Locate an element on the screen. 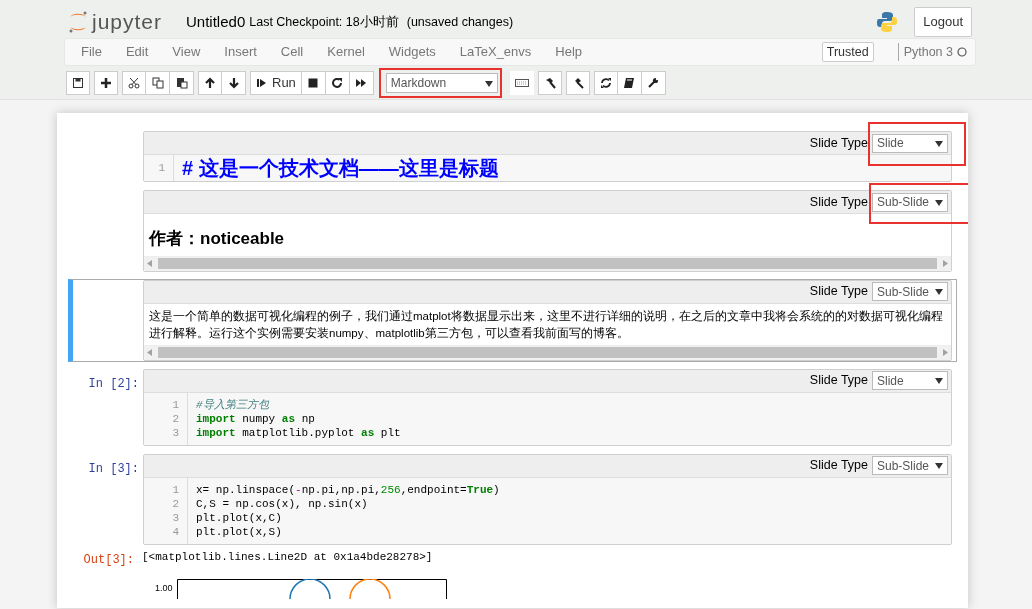 This screenshot has height=609, width=1032. fast-forward-button is located at coordinates (361, 83).